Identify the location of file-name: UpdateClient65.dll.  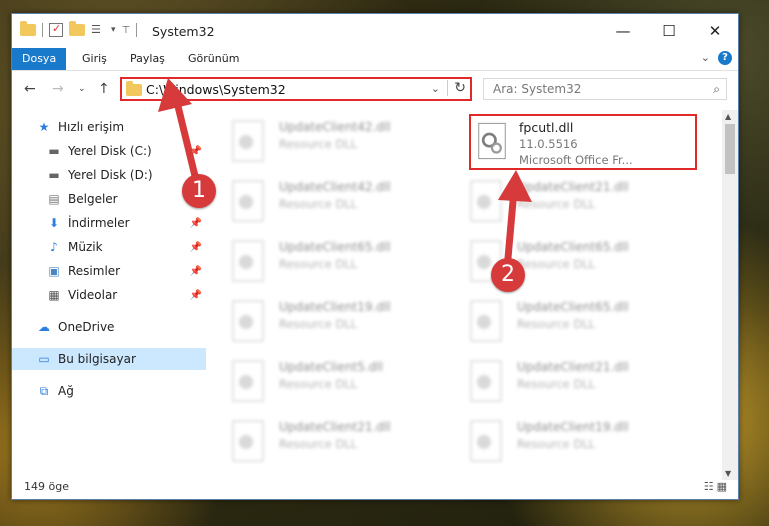
(573, 307).